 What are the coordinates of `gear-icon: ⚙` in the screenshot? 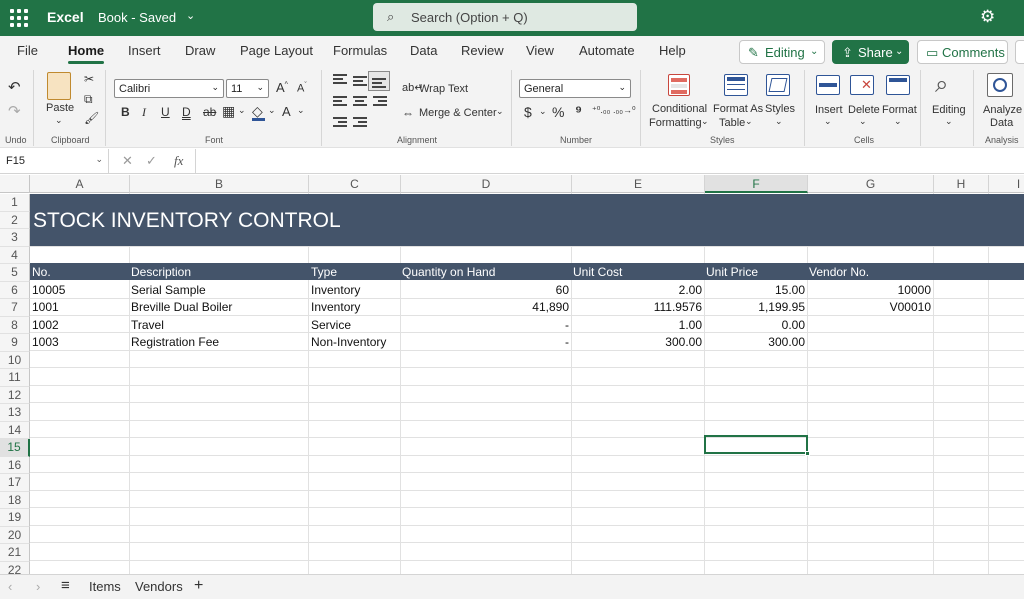 It's located at (987, 17).